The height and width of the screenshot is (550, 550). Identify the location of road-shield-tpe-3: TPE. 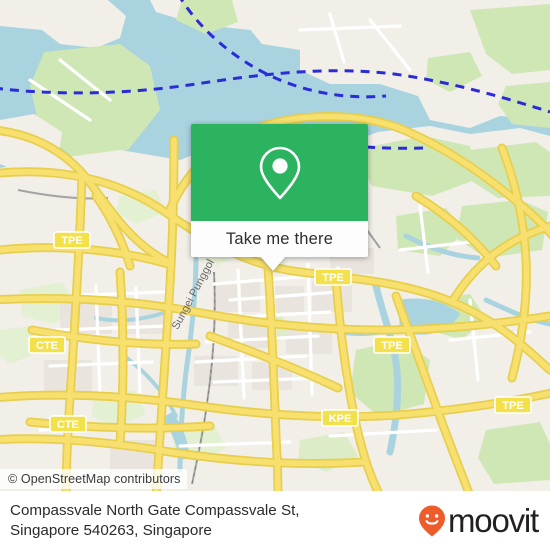
(392, 345).